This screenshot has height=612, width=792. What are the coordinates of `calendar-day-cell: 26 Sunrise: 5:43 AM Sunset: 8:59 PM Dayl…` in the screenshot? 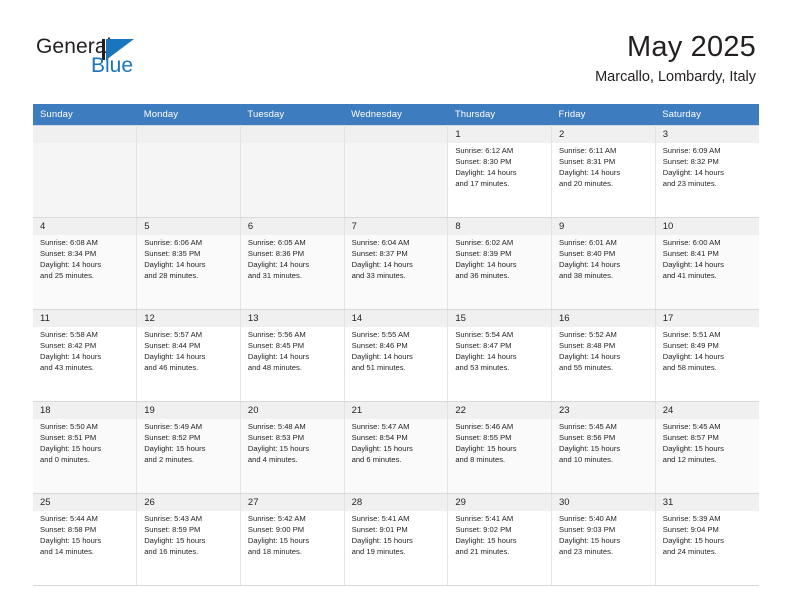 It's located at (188, 539).